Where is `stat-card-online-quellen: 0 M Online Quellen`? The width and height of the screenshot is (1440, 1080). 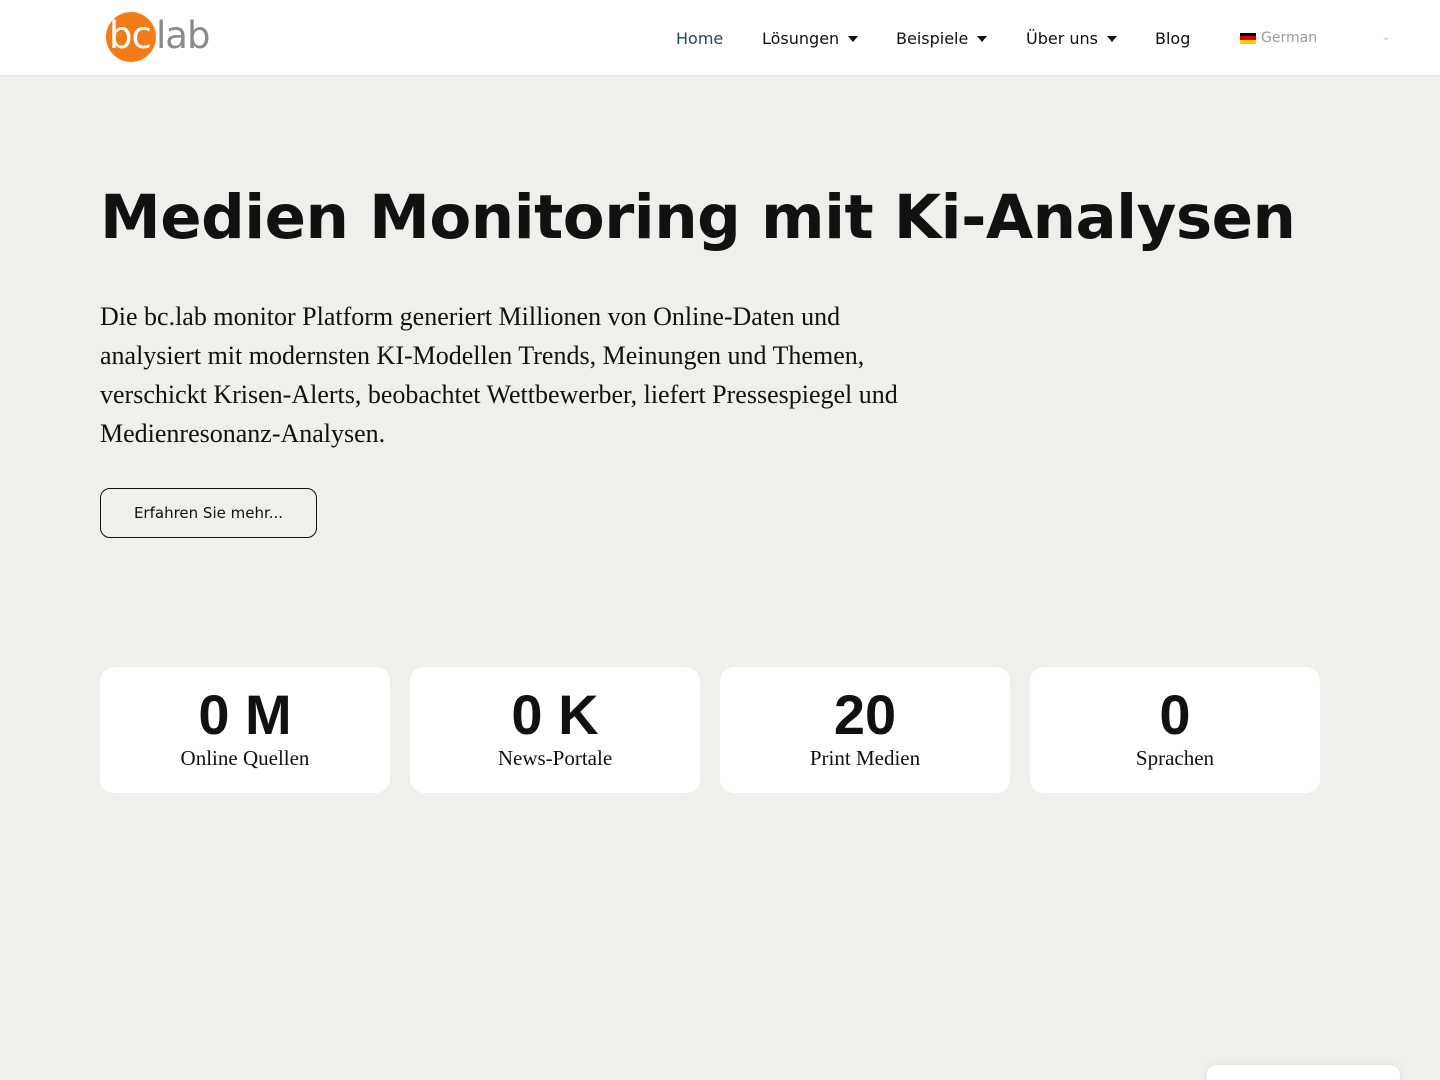
stat-card-online-quellen: 0 M Online Quellen is located at coordinates (245, 730).